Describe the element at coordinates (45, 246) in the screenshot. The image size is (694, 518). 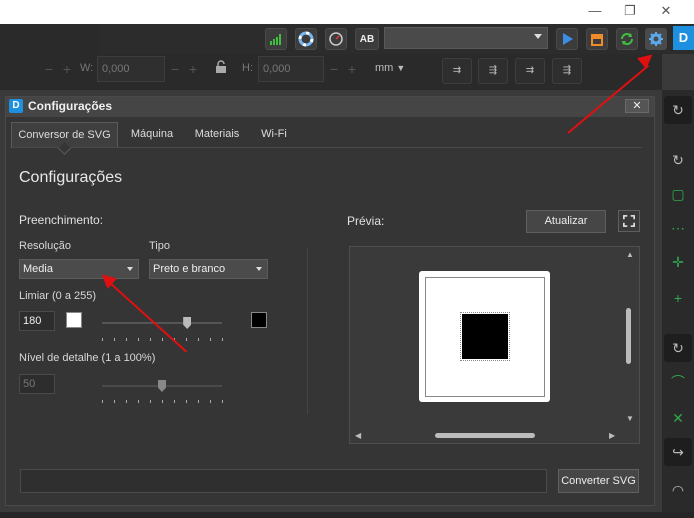
I see `resolution-label: Resolução` at that location.